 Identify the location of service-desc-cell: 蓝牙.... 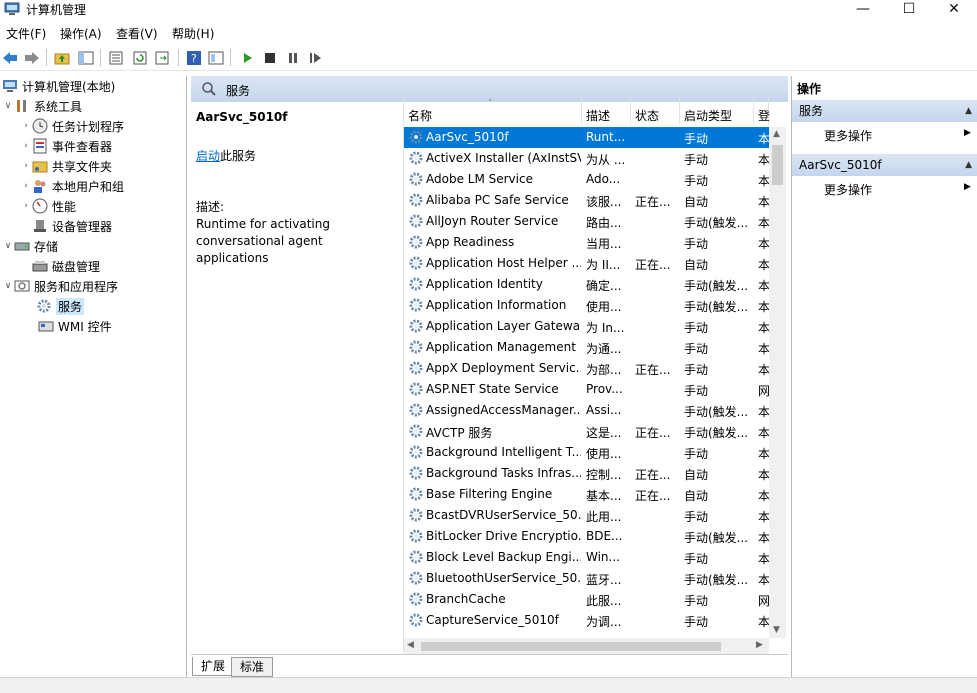
(604, 580).